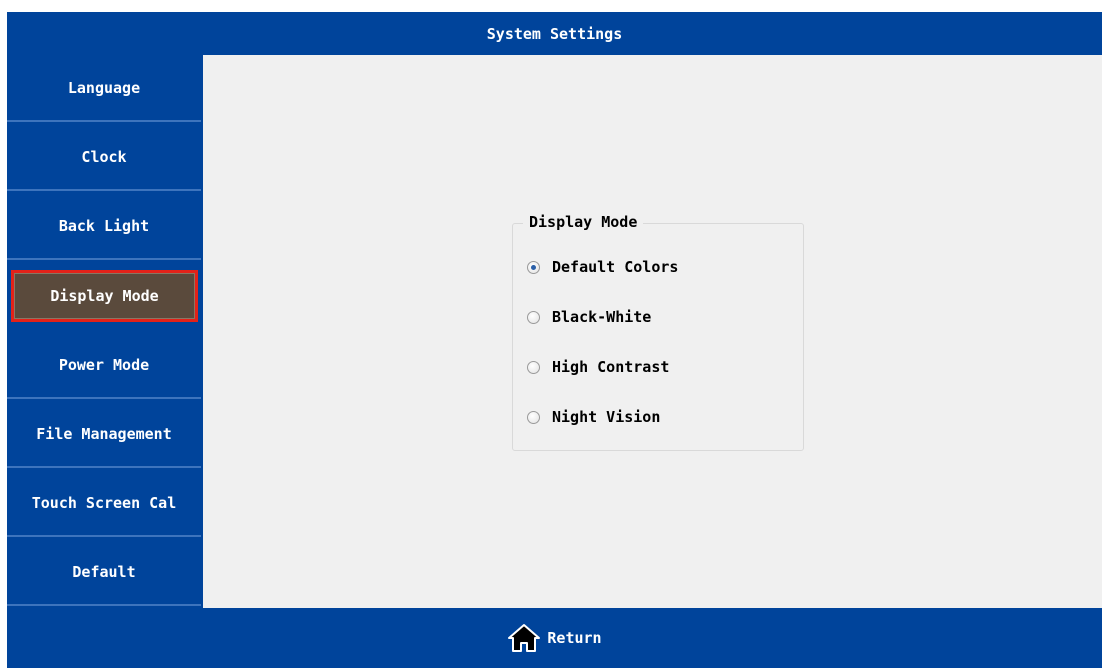 This screenshot has height=668, width=1102. I want to click on radio-checked-icon, so click(533, 267).